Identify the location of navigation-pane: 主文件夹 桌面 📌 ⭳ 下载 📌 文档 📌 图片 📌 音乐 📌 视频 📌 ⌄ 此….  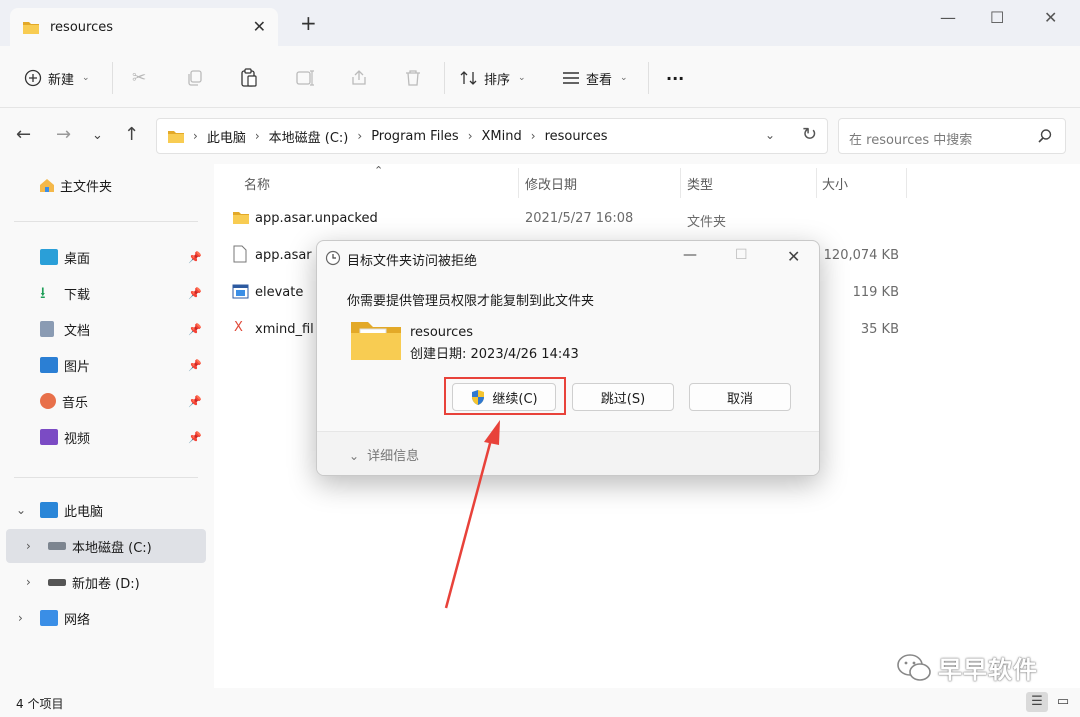
(107, 426).